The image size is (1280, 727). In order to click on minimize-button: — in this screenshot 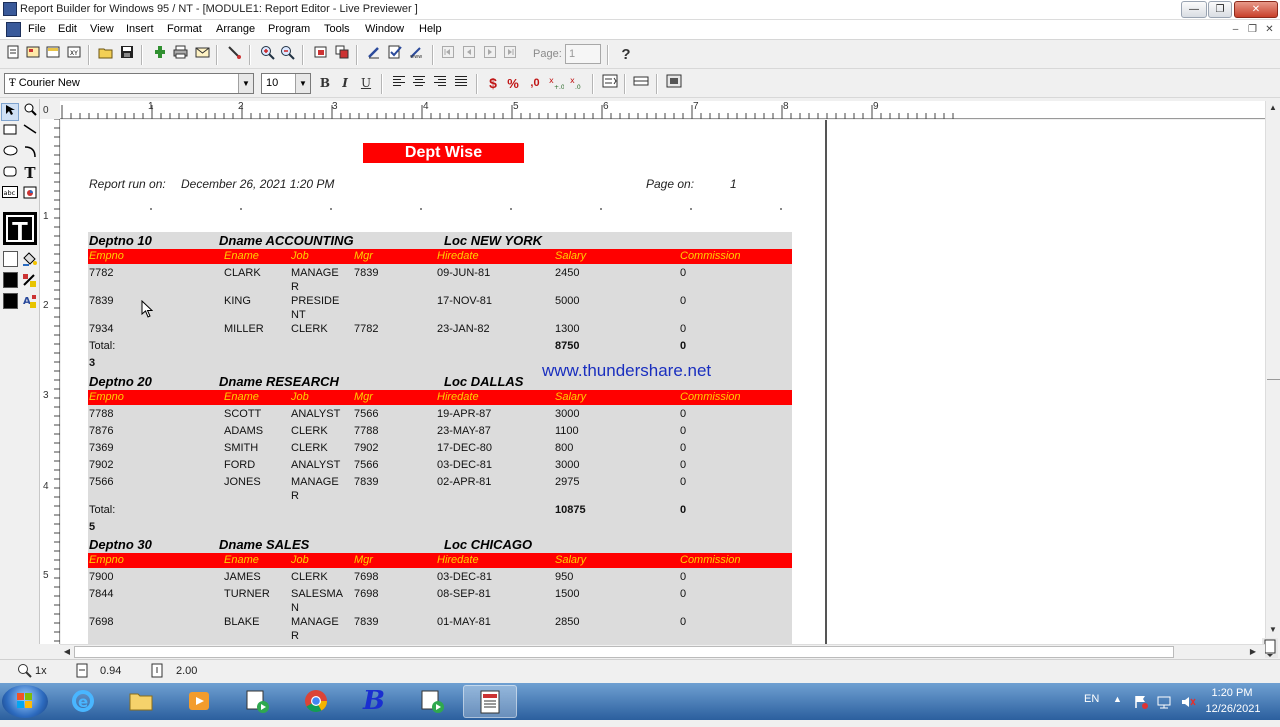, I will do `click(1194, 9)`.